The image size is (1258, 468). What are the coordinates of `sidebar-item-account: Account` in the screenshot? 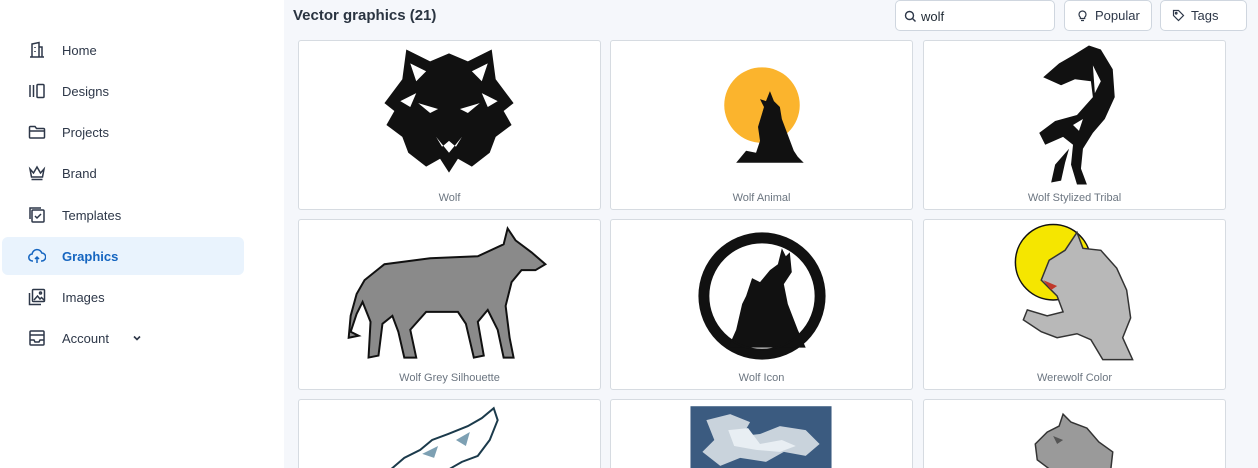 It's located at (123, 338).